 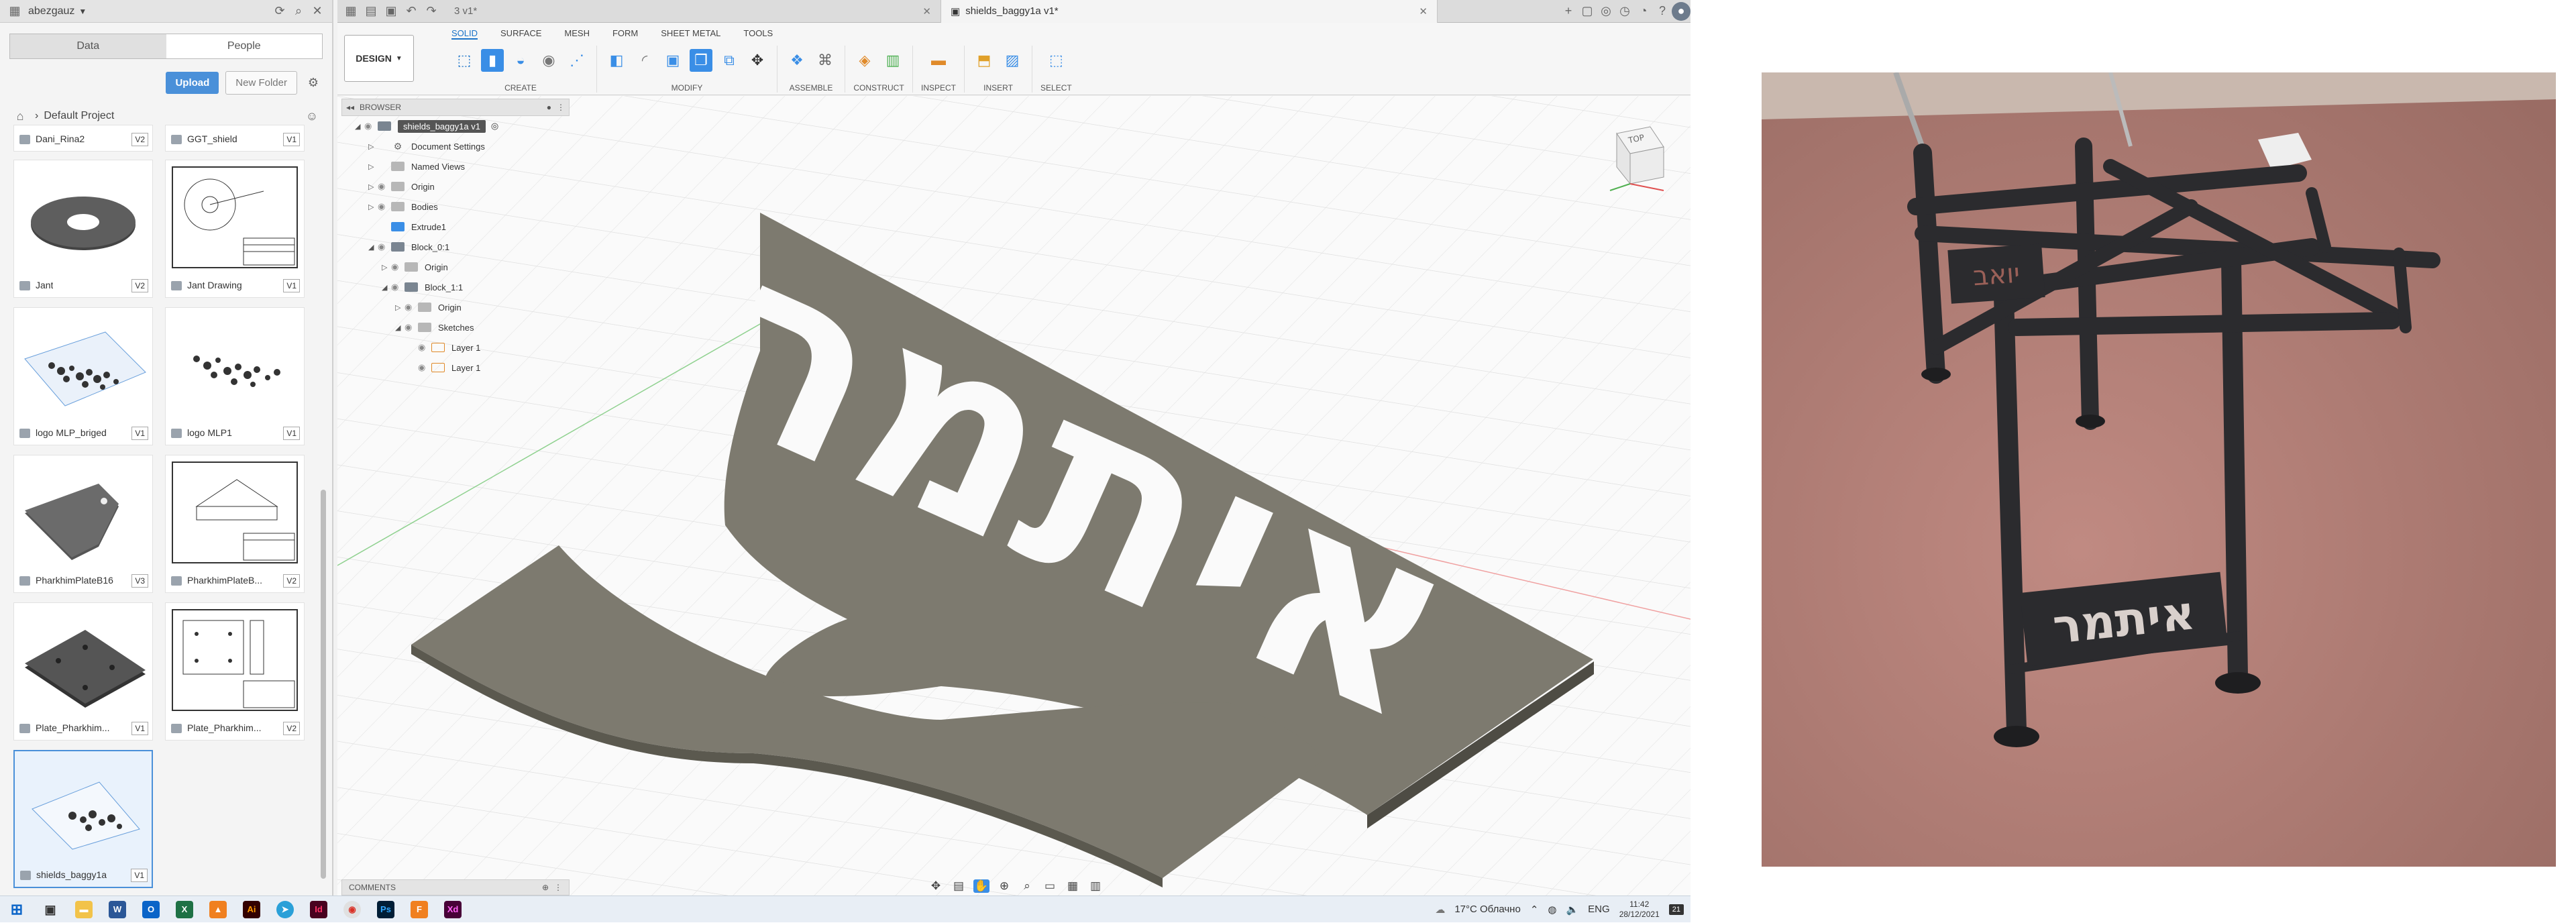 I want to click on pattern-icon: ⋰, so click(x=577, y=61).